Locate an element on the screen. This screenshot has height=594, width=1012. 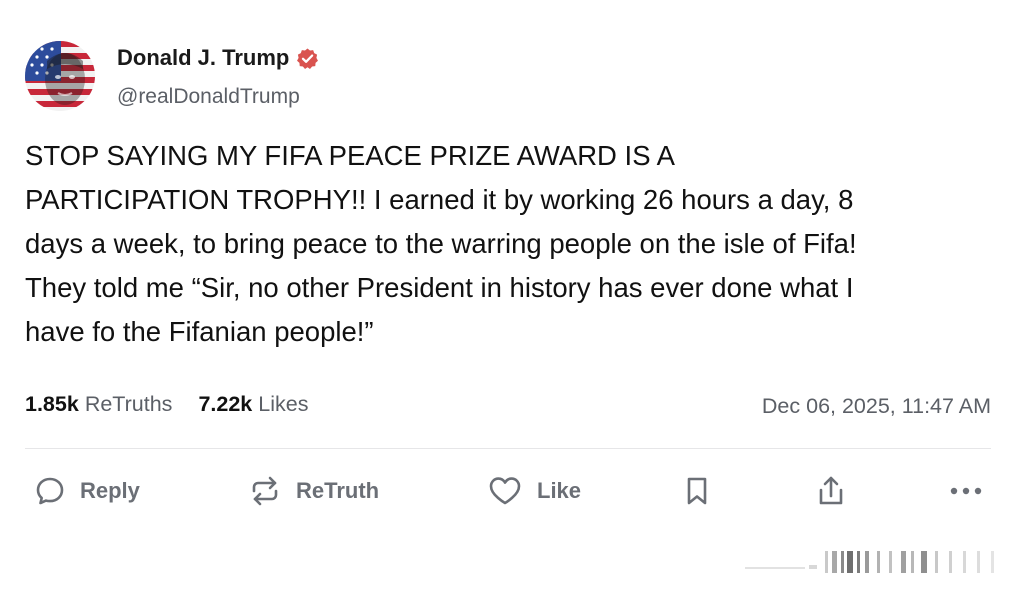
retruth-button: ReTruth is located at coordinates (313, 491).